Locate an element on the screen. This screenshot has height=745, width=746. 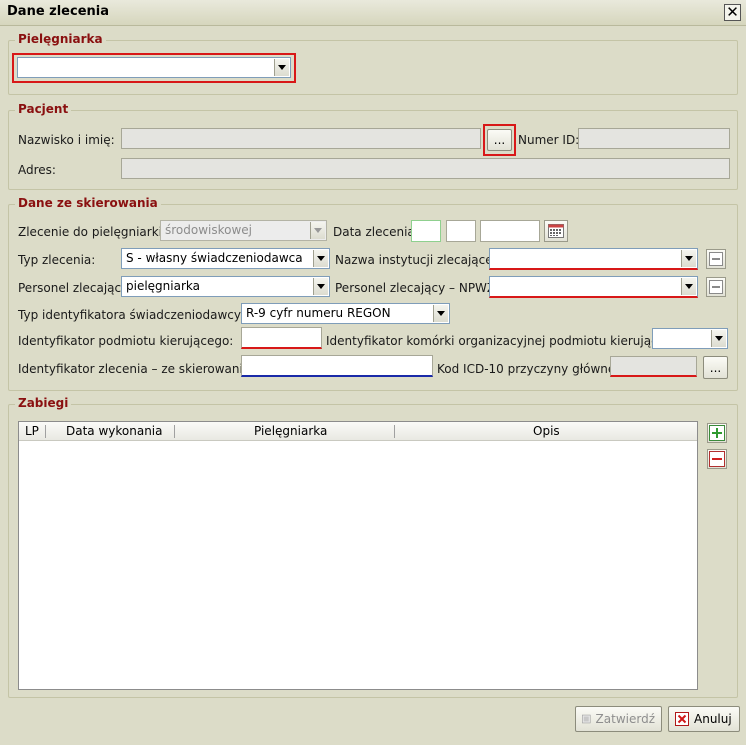
confirm-button: Zatwierdź is located at coordinates (618, 719).